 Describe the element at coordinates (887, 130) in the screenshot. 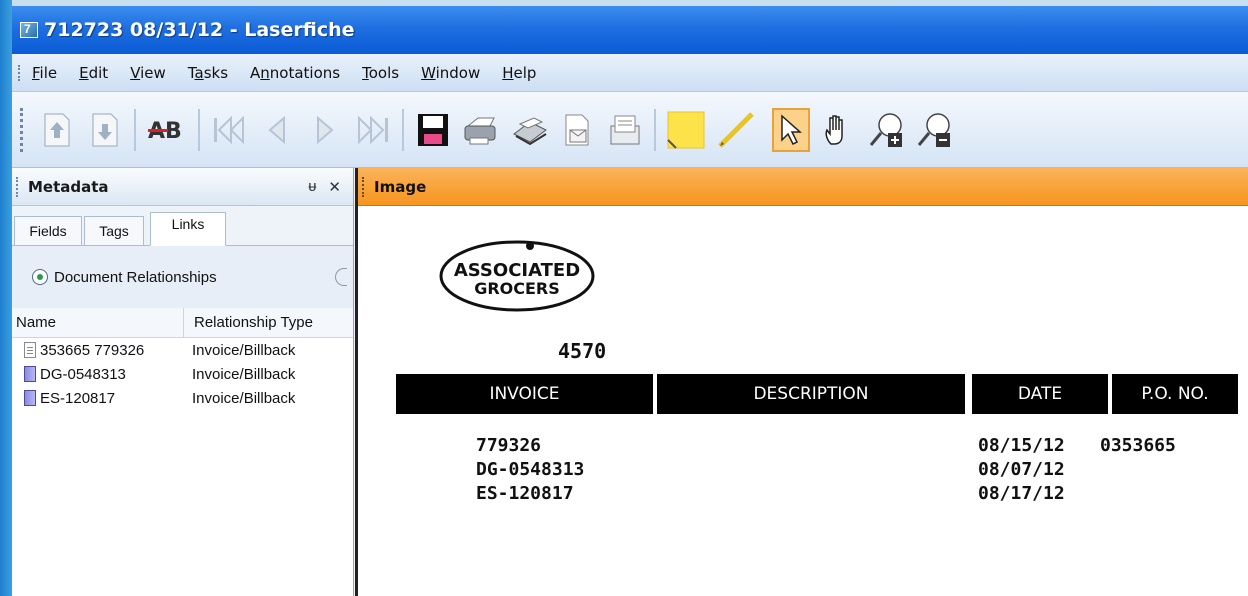

I see `zoom-in-icon` at that location.